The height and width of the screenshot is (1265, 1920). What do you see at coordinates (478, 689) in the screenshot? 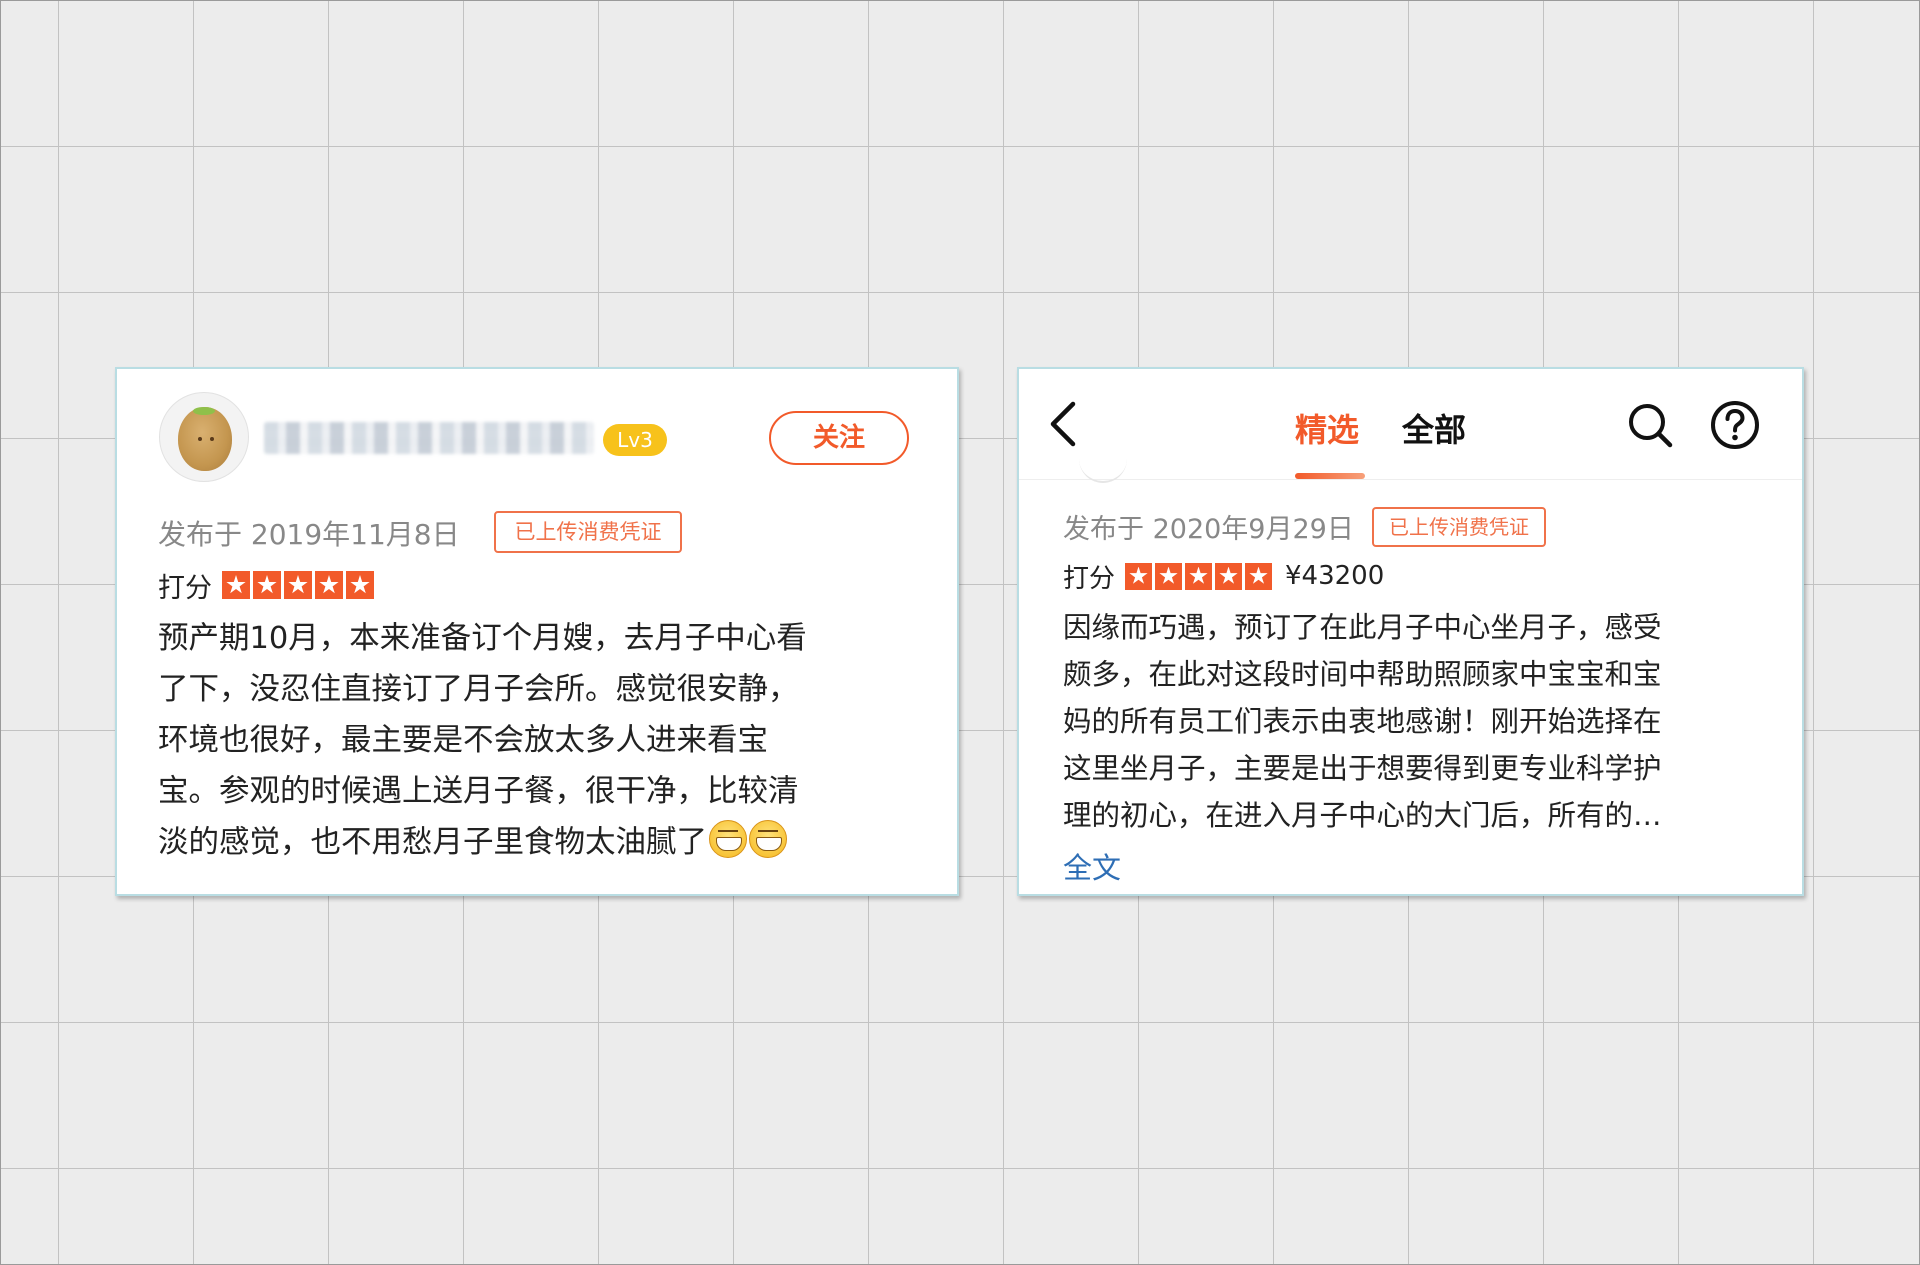
I see `review-line: 了下，没忍住直接订了月子会所。感觉很安静，` at bounding box center [478, 689].